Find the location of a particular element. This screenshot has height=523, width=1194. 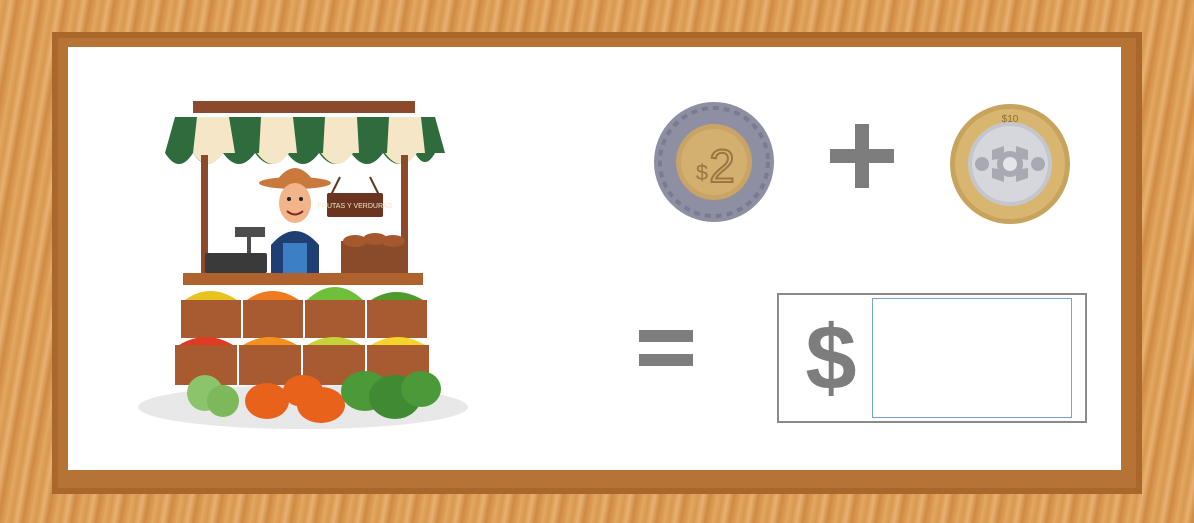

coin-currency-symbol: $ is located at coordinates (702, 172).